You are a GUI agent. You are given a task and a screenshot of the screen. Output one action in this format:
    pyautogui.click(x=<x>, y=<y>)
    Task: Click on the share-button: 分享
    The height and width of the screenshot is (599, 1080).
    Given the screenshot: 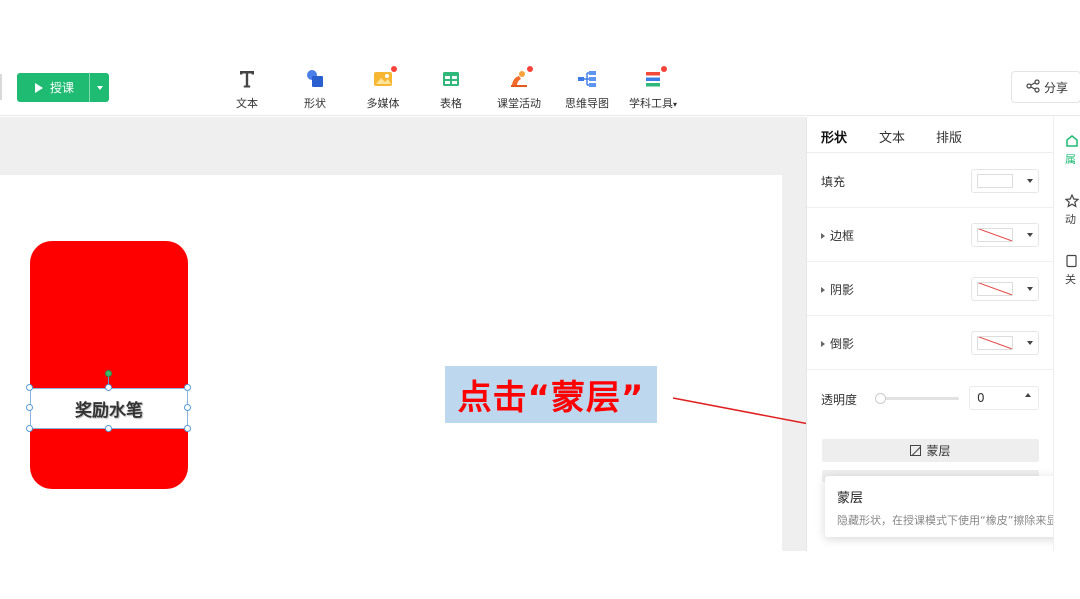 What is the action you would take?
    pyautogui.click(x=1045, y=87)
    